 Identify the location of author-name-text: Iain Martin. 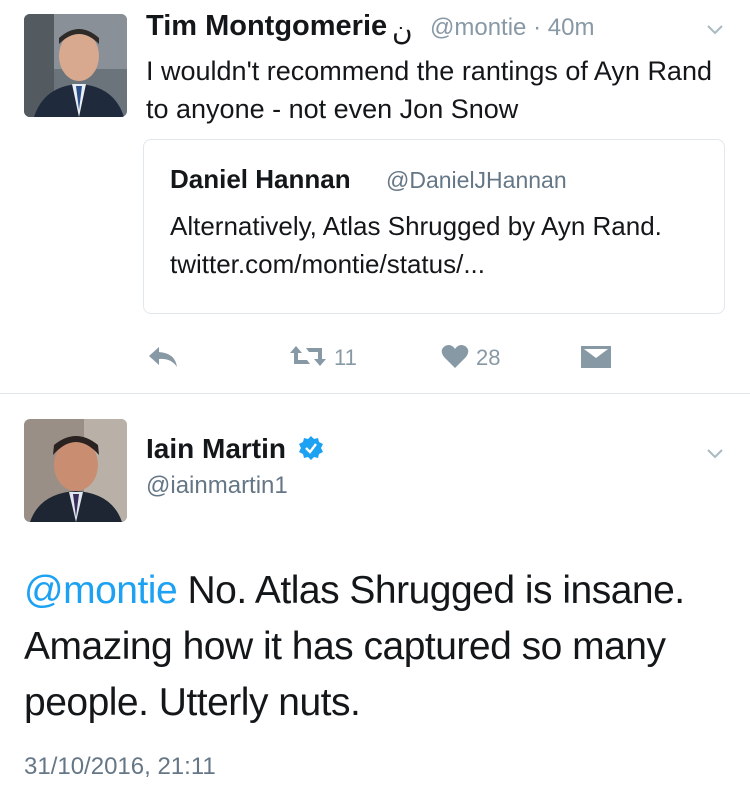
(216, 448).